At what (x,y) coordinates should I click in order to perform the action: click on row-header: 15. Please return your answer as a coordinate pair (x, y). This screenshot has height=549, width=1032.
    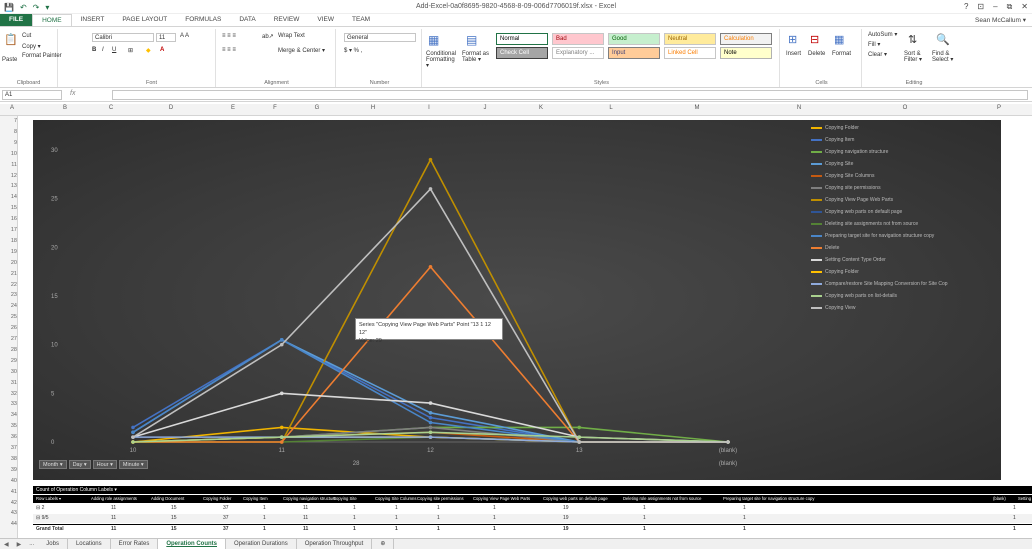
    Looking at the image, I should click on (8, 208).